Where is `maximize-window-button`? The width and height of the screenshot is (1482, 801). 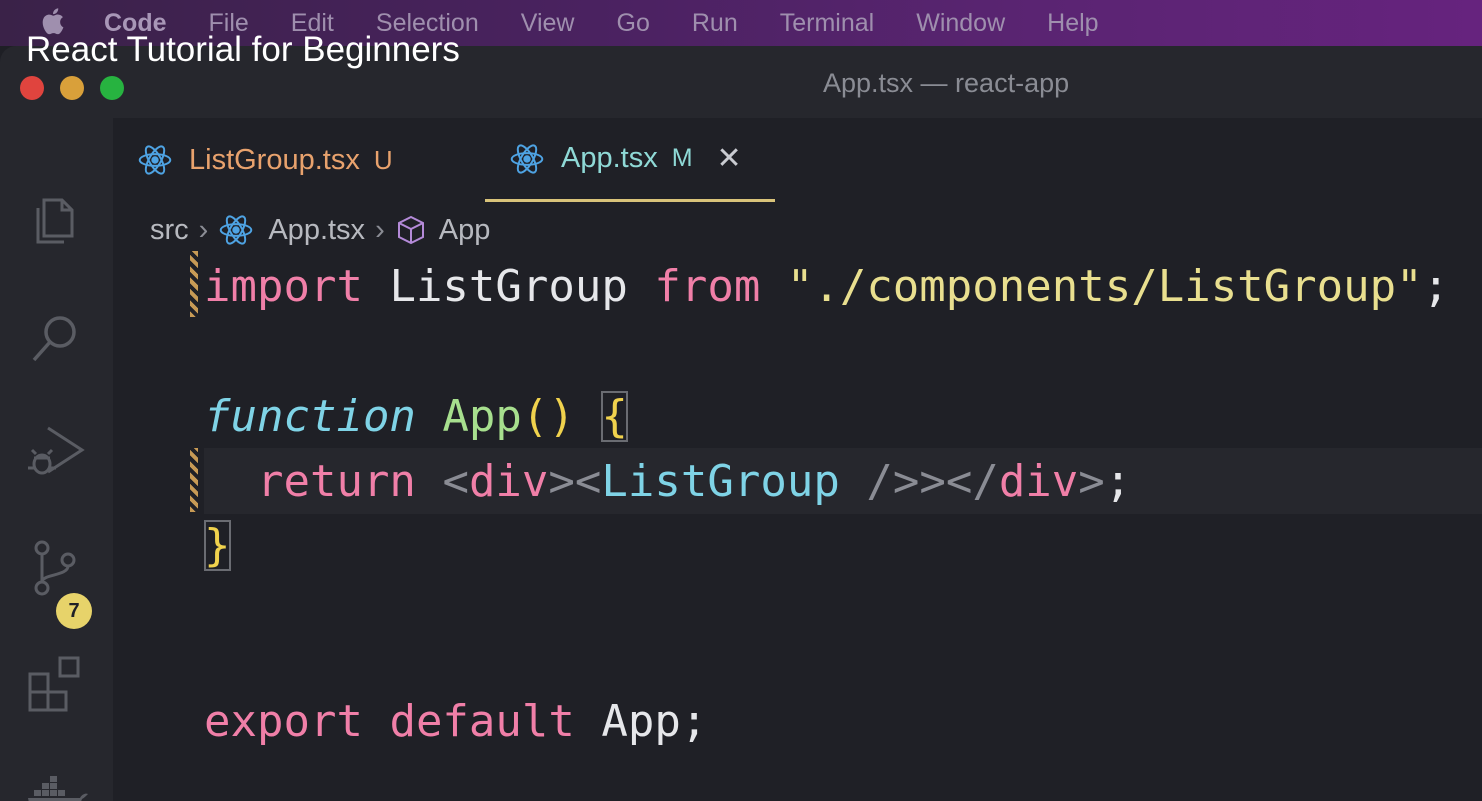
maximize-window-button is located at coordinates (112, 88).